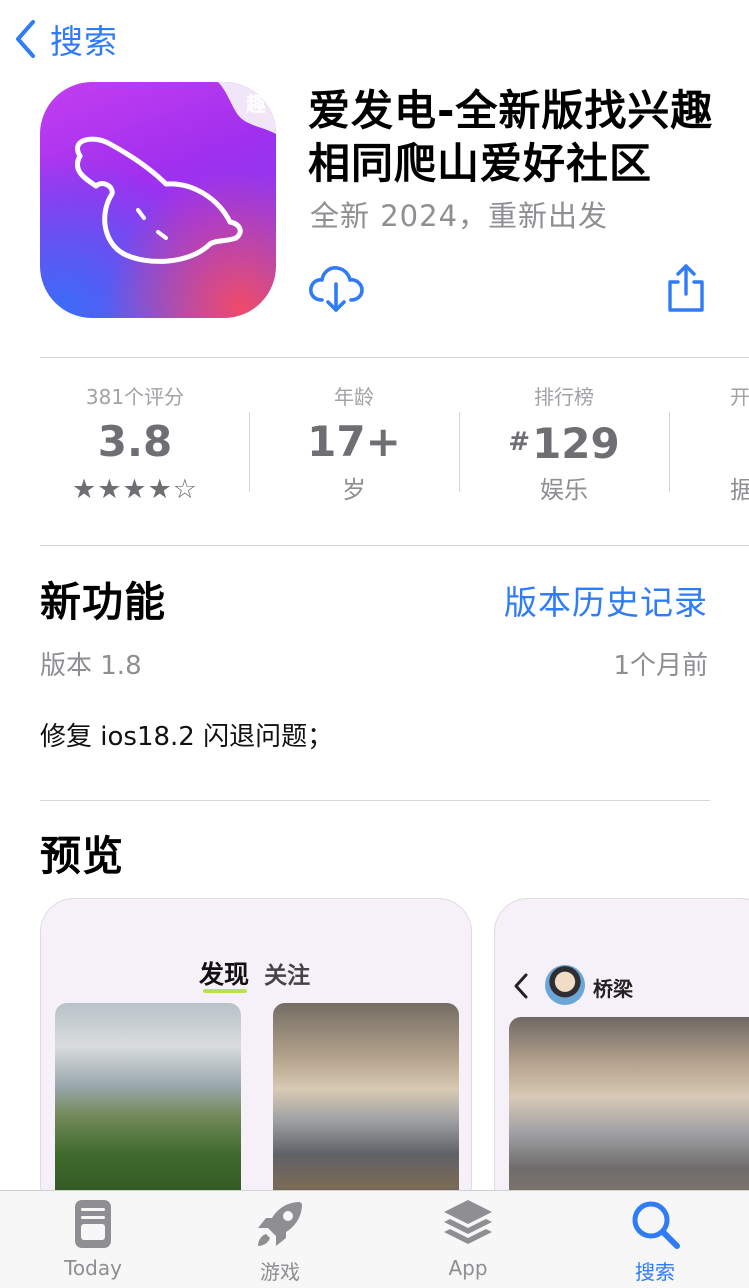  What do you see at coordinates (564, 397) in the screenshot?
I see `chart-label: 排行榜` at bounding box center [564, 397].